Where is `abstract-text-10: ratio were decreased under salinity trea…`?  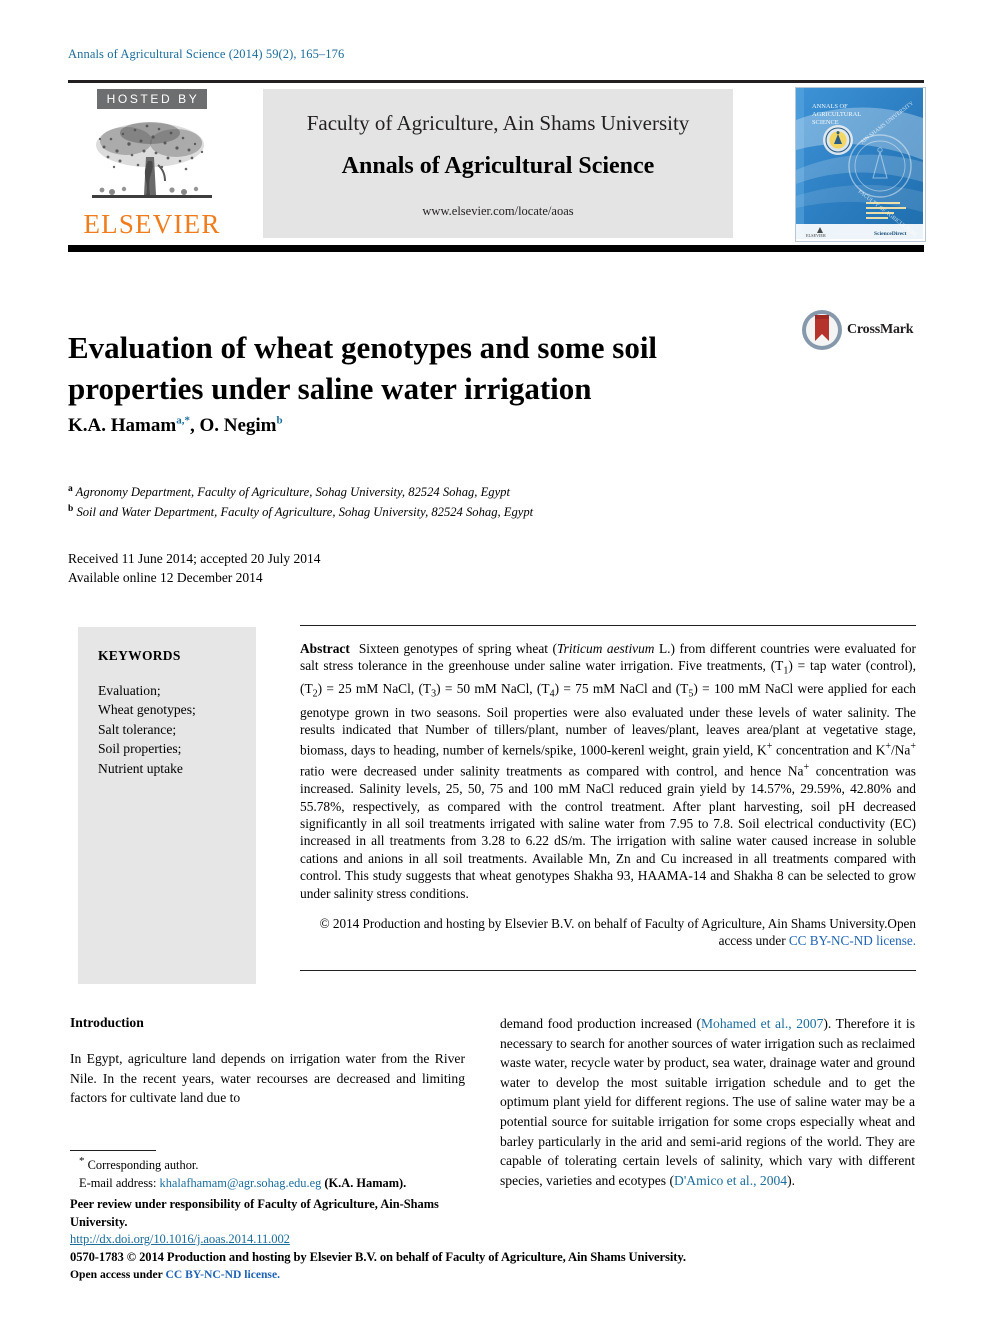 abstract-text-10: ratio were decreased under salinity trea… is located at coordinates (552, 771).